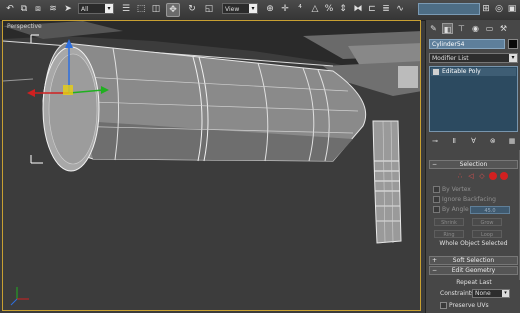 The width and height of the screenshot is (520, 313). I want to click on mirror-icon: ⧓, so click(358, 9).